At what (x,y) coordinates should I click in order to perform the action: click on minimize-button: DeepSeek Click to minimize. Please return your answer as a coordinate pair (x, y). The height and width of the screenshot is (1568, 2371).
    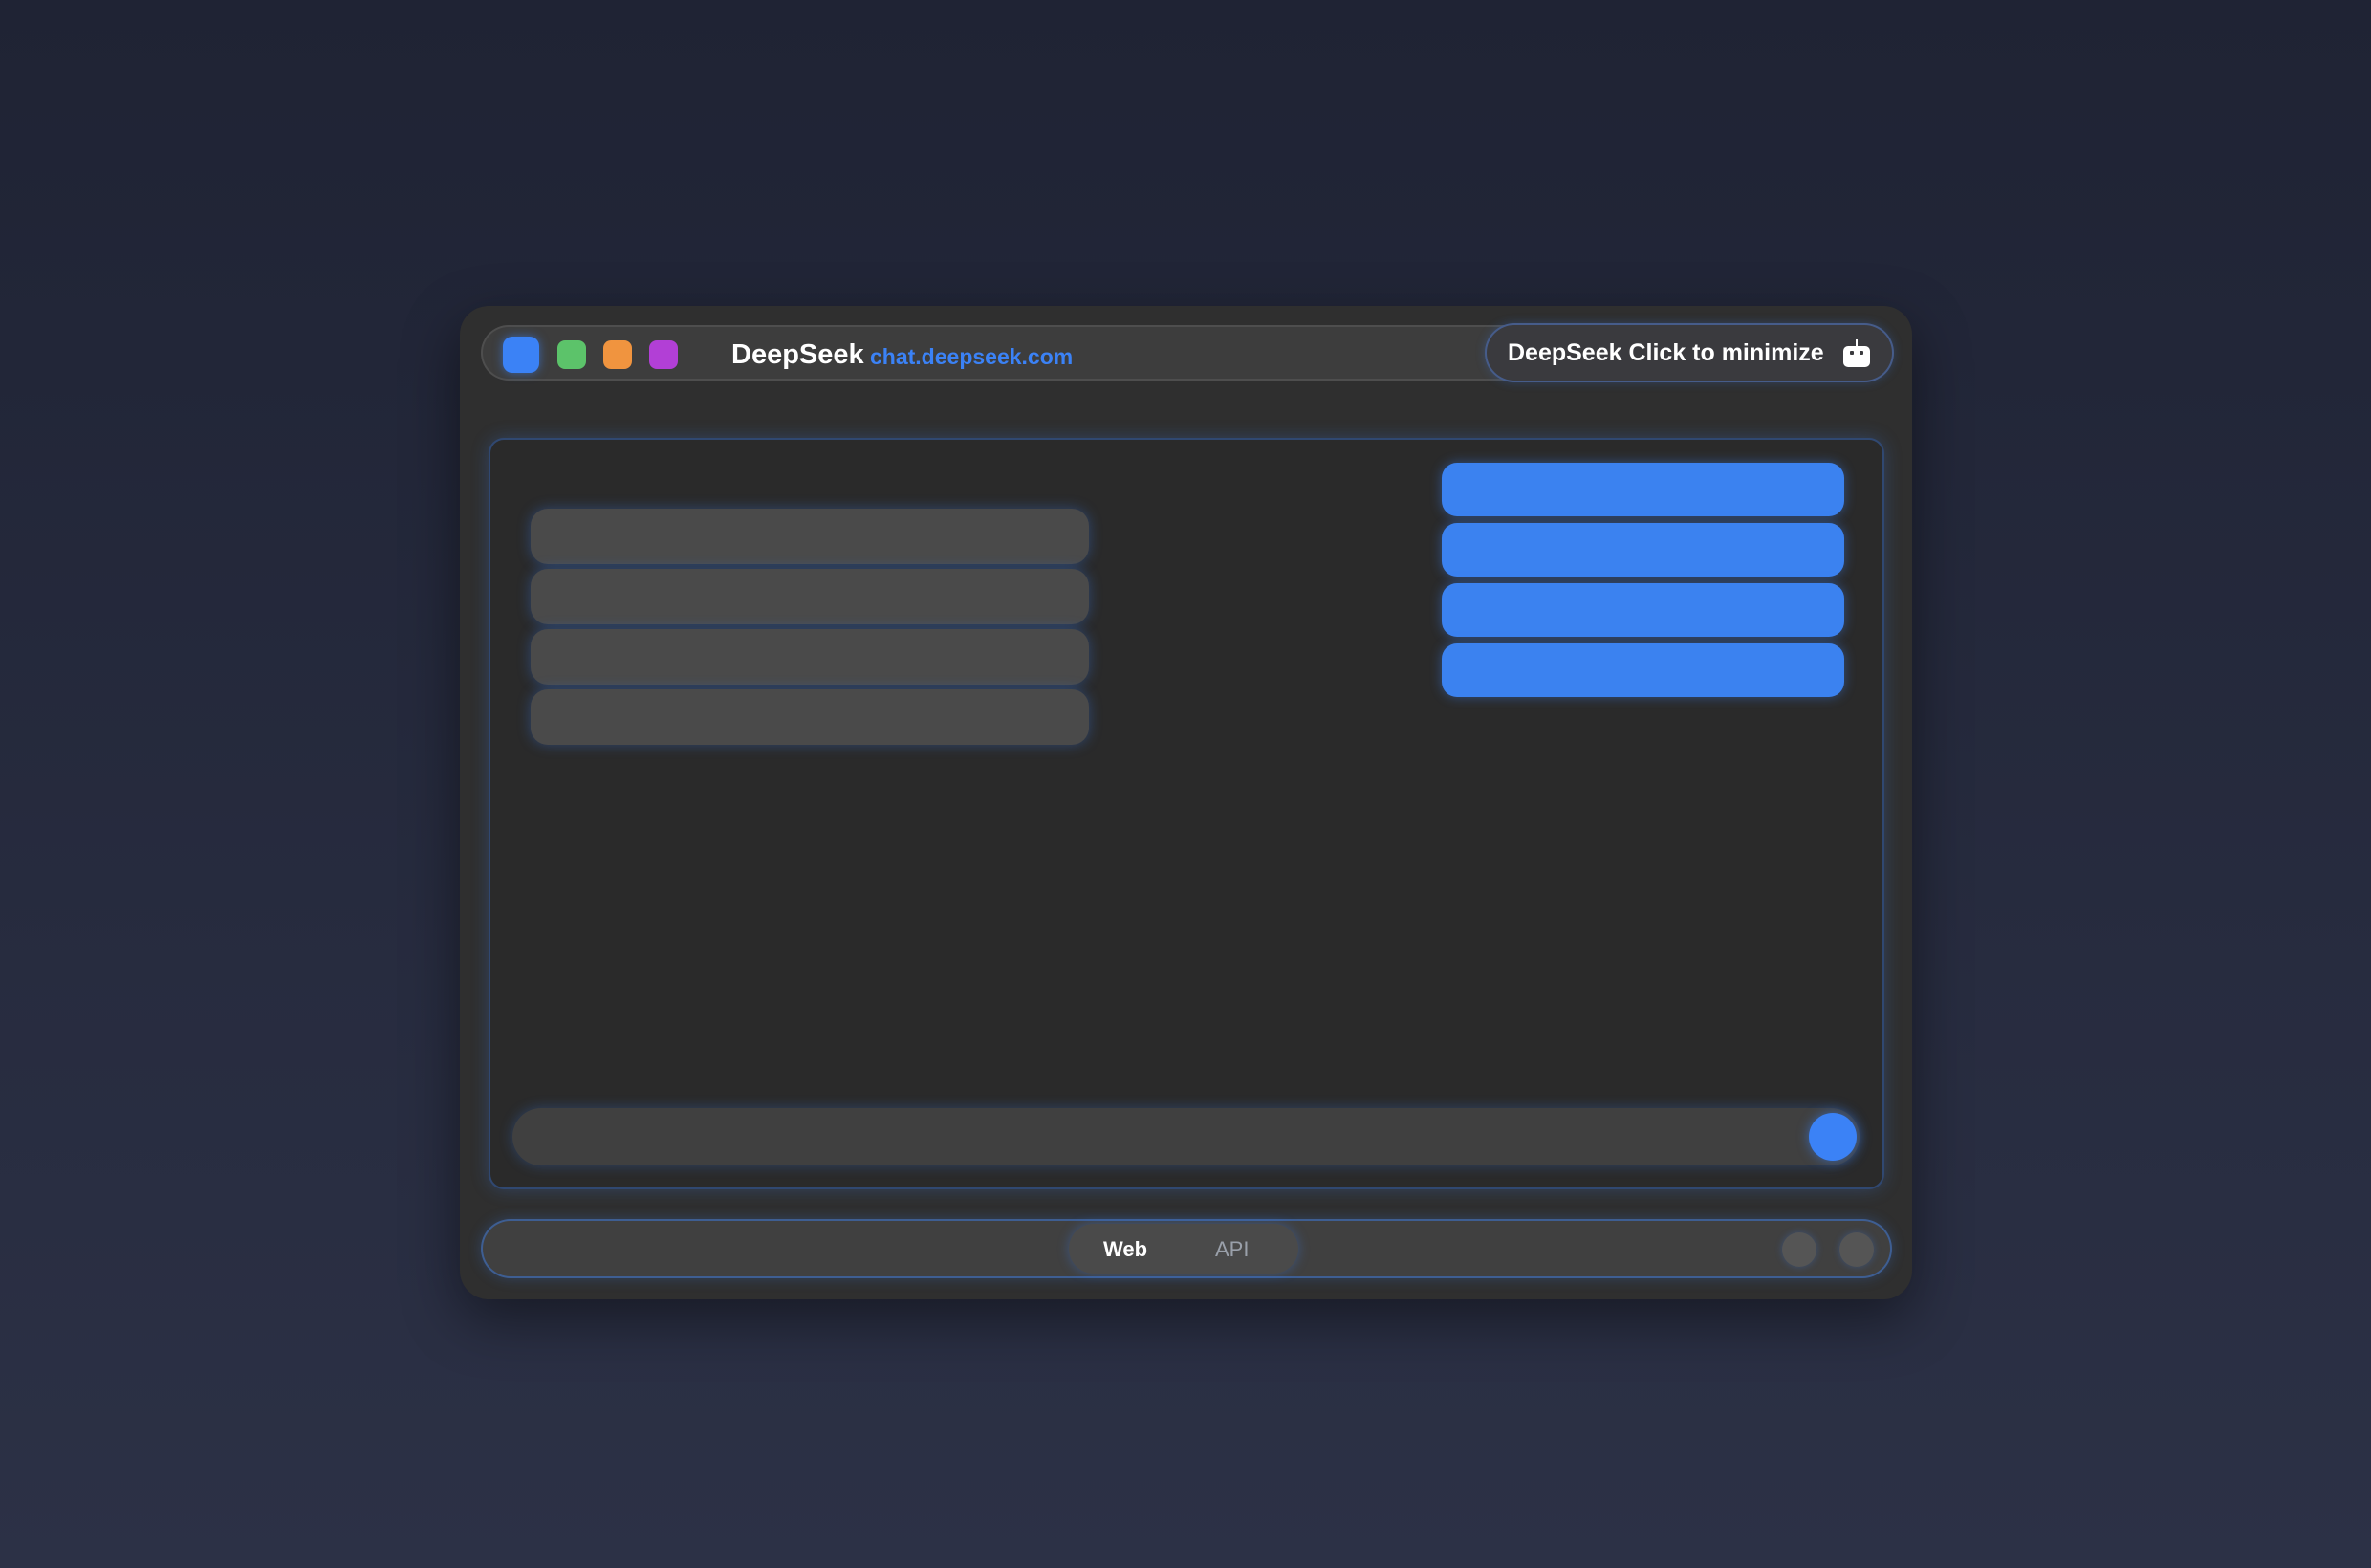
    Looking at the image, I should click on (1689, 352).